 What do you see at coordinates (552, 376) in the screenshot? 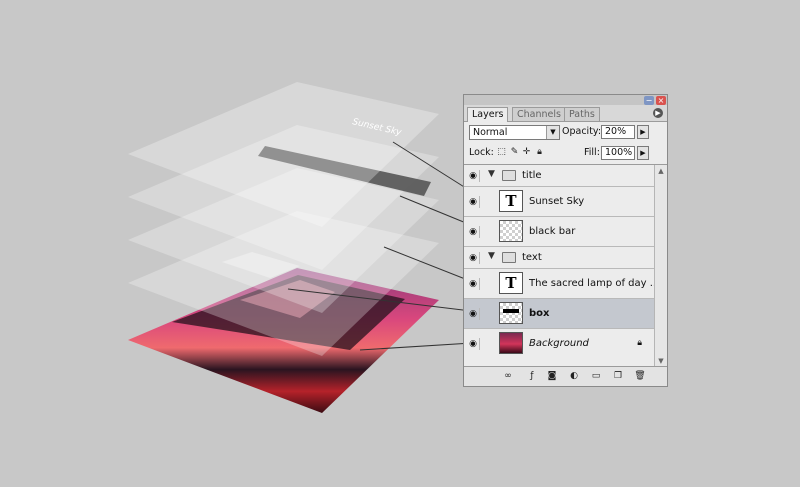
I see `layer-mask-icon: ◙` at bounding box center [552, 376].